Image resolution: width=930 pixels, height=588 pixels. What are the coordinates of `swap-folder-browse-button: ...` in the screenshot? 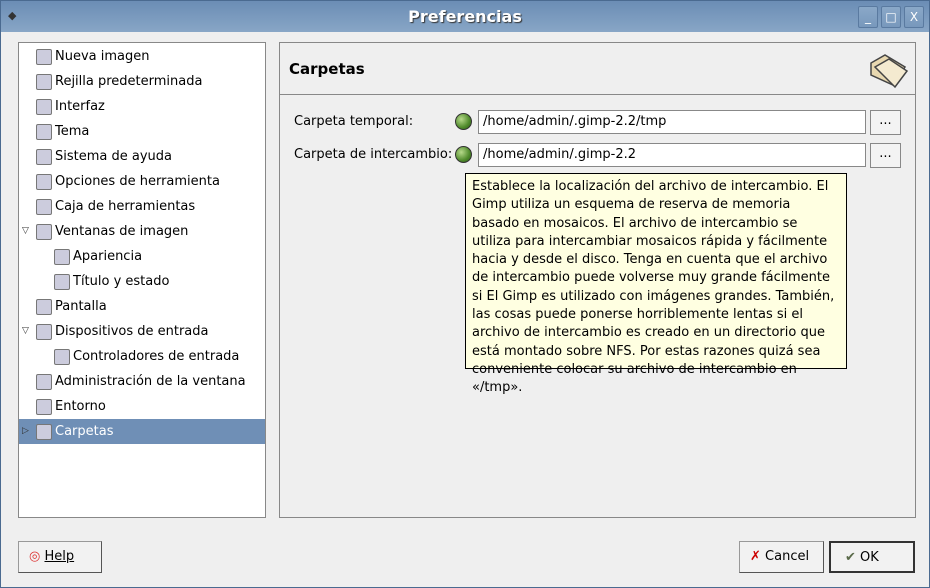 It's located at (885, 155).